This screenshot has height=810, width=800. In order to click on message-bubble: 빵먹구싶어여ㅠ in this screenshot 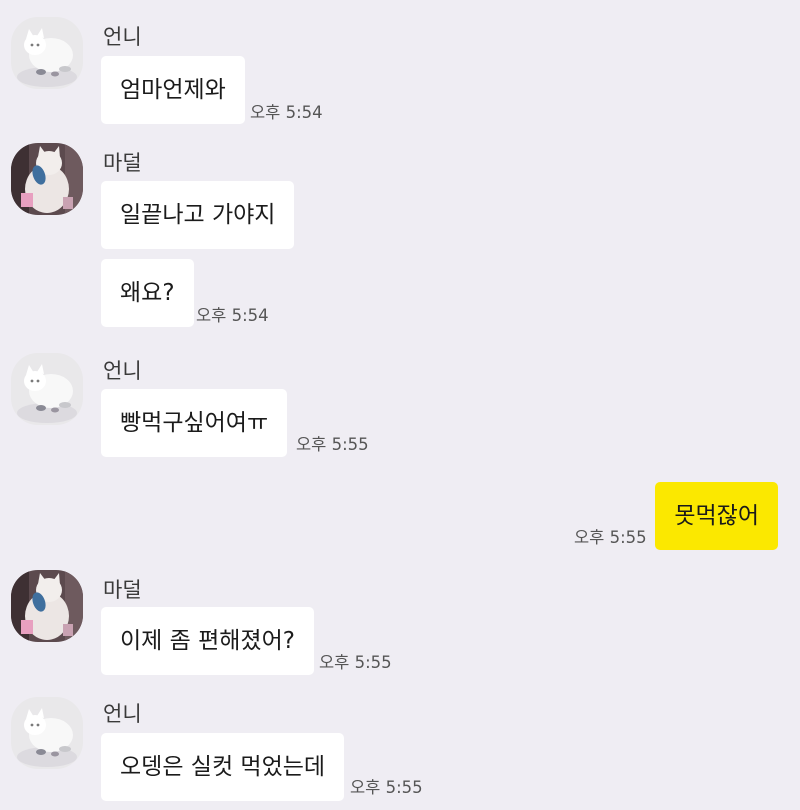, I will do `click(194, 423)`.